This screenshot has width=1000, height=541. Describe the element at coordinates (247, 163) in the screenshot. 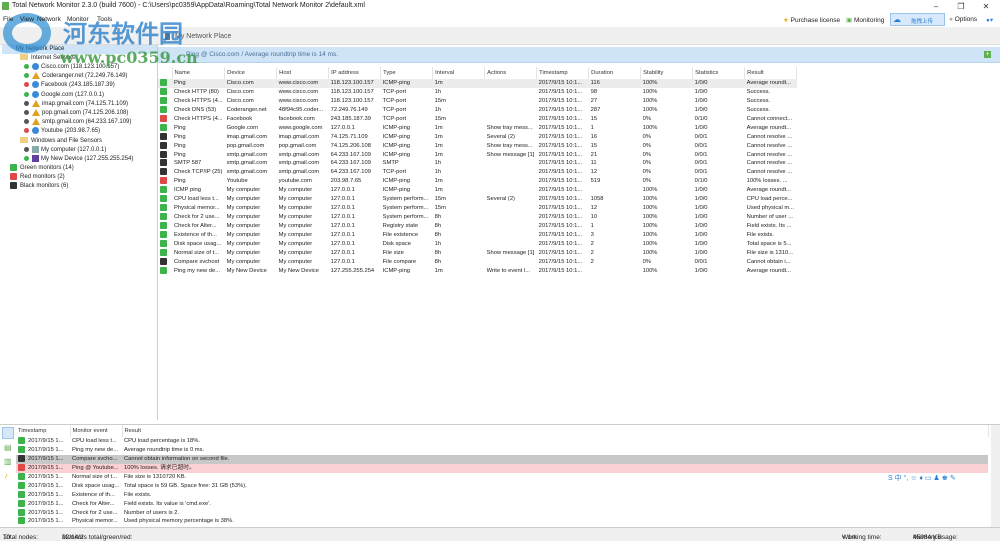

I see `cell-device: smtp.gmail.com` at that location.